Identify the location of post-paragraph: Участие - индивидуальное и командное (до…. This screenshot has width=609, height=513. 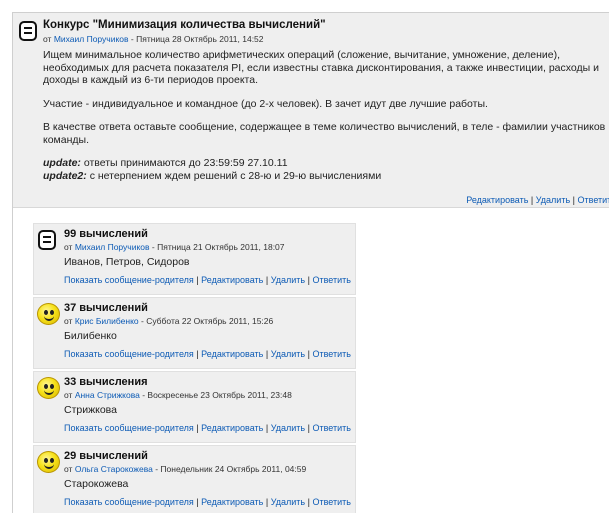
(265, 103).